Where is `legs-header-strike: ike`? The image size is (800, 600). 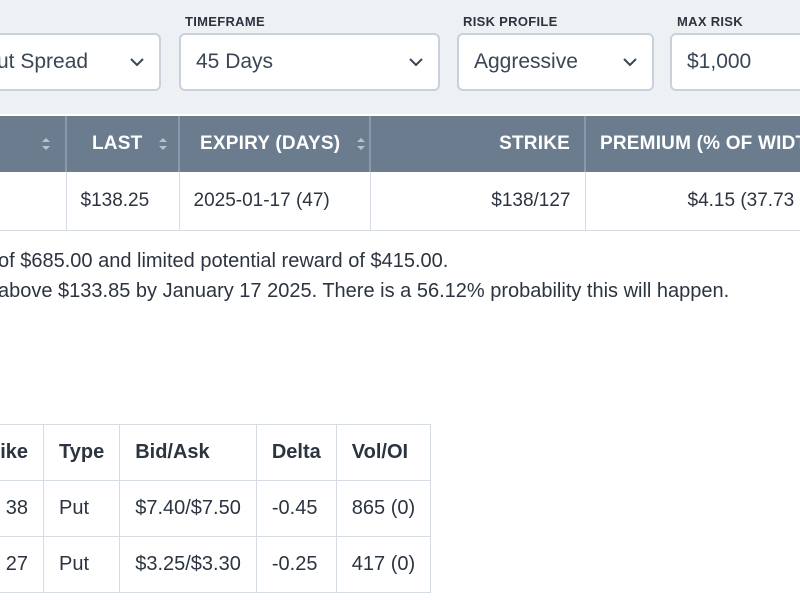
legs-header-strike: ike is located at coordinates (22, 452).